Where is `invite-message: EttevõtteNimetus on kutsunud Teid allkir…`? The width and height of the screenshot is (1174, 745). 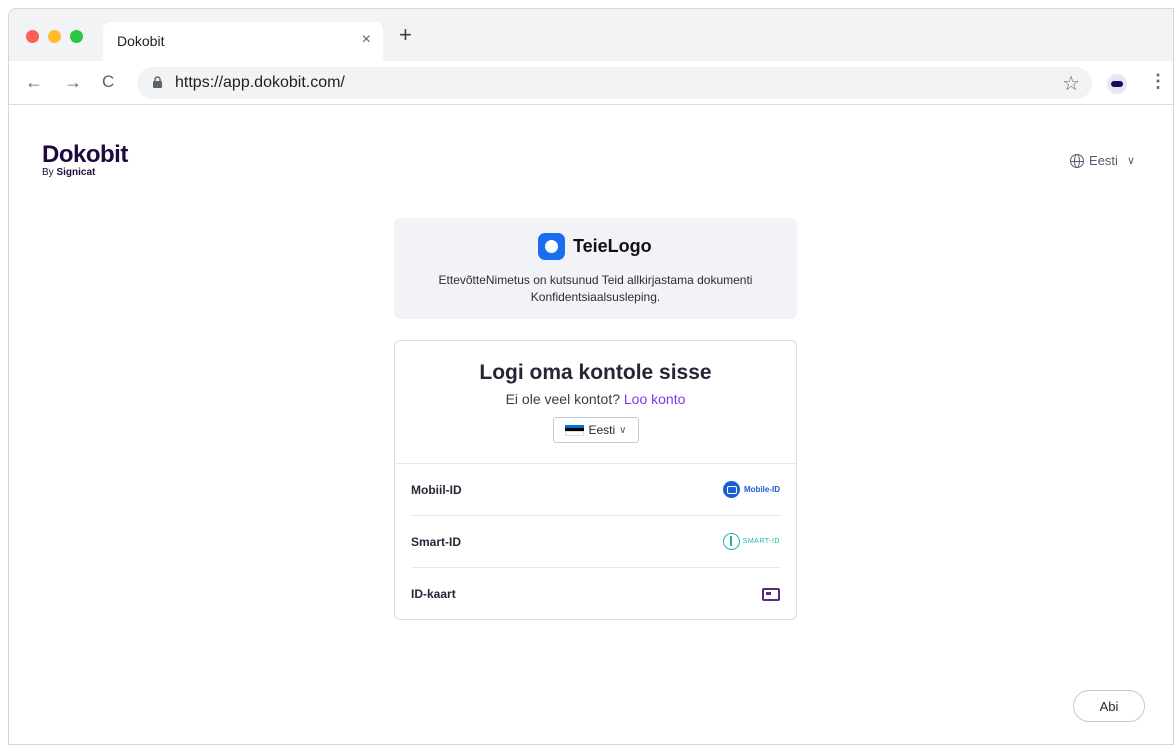
invite-message: EttevõtteNimetus on kutsunud Teid allkir… is located at coordinates (595, 288).